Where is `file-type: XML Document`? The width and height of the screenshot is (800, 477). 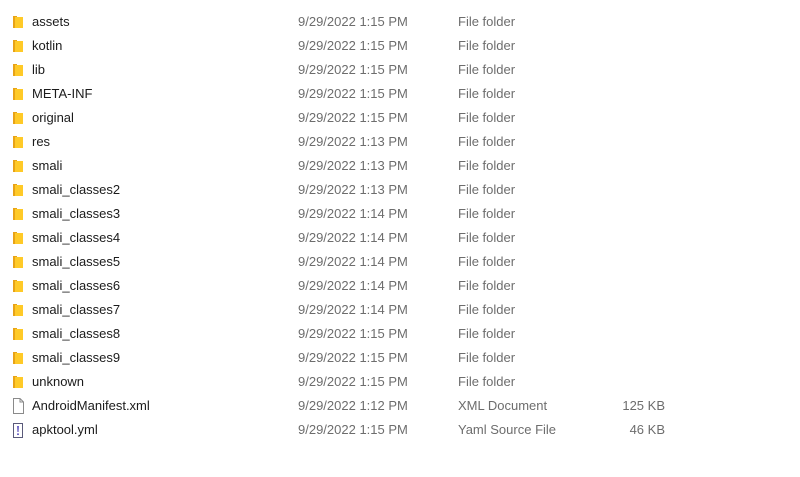
file-type: XML Document is located at coordinates (503, 405).